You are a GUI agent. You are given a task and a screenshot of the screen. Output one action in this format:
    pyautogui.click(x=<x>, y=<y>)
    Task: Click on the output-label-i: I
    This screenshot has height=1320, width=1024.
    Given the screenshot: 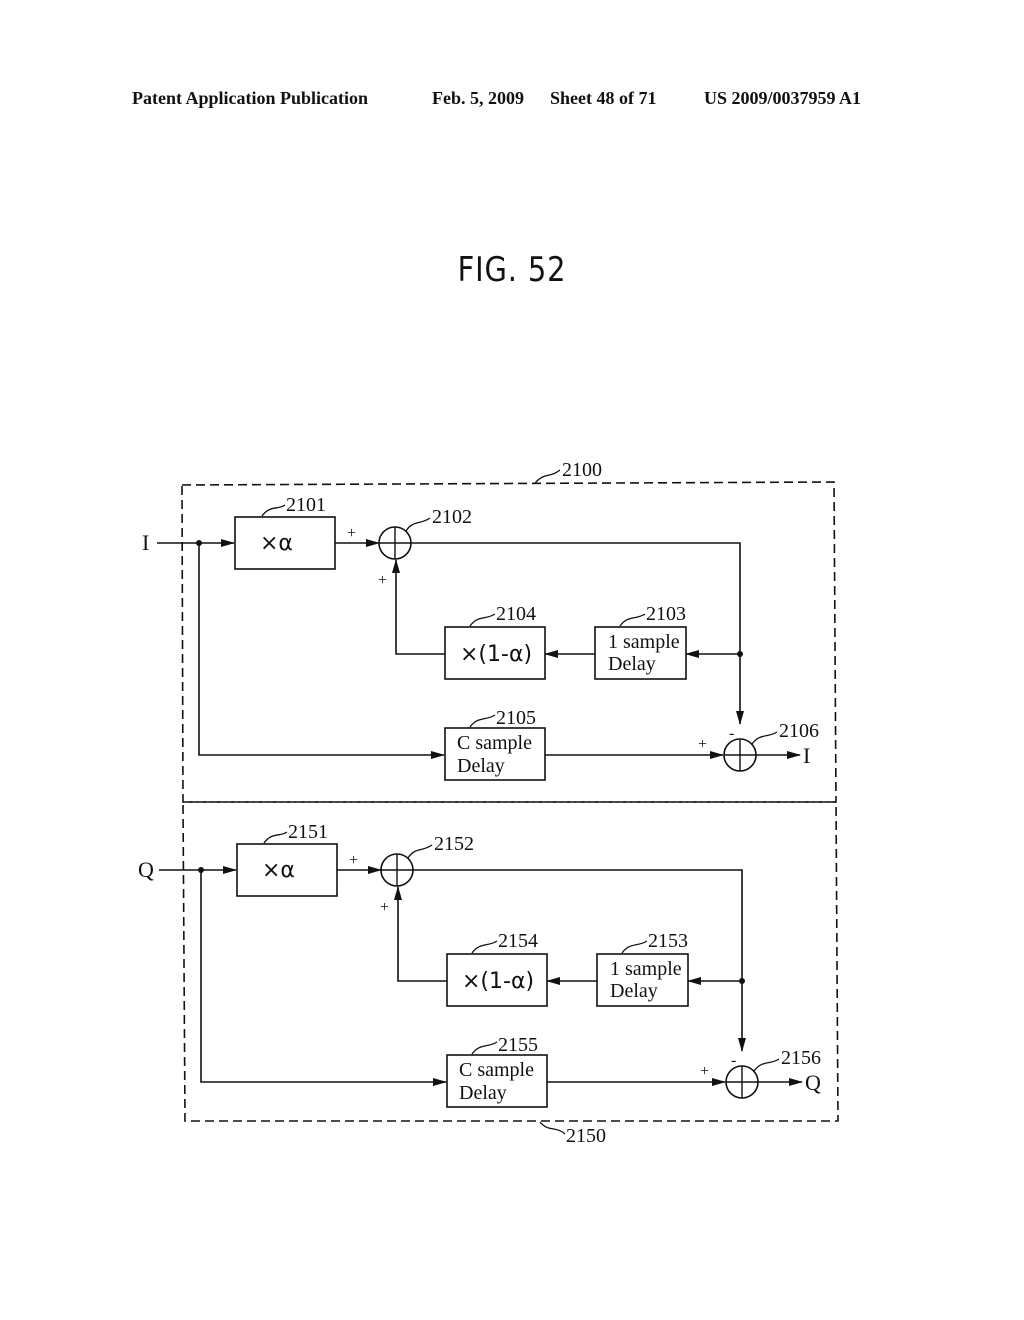 What is the action you would take?
    pyautogui.click(x=806, y=755)
    